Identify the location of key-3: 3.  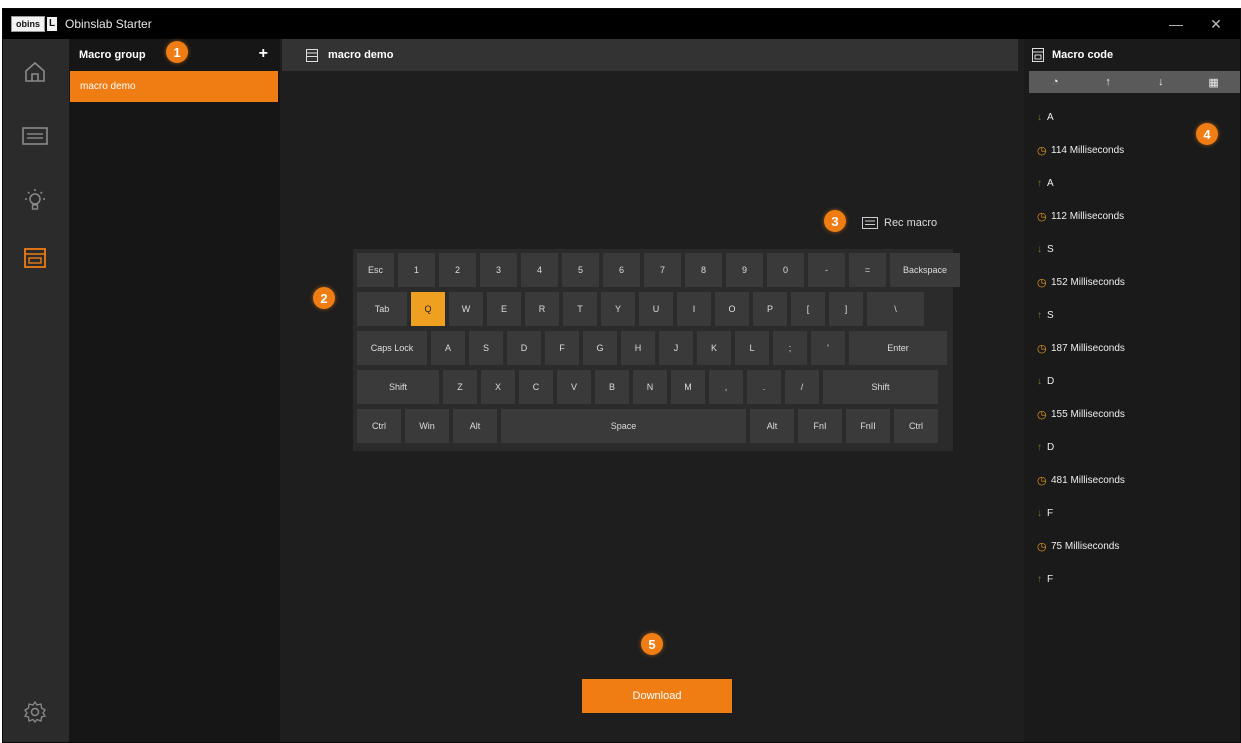
(498, 270).